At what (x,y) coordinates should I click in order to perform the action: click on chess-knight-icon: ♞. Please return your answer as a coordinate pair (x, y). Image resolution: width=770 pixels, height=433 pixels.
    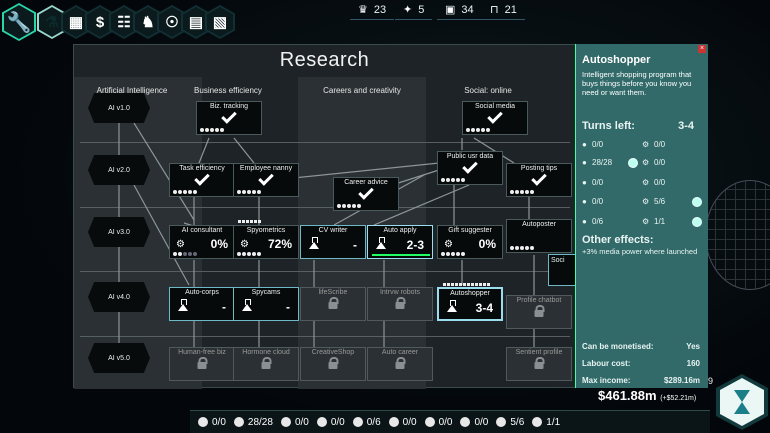
    Looking at the image, I should click on (148, 22).